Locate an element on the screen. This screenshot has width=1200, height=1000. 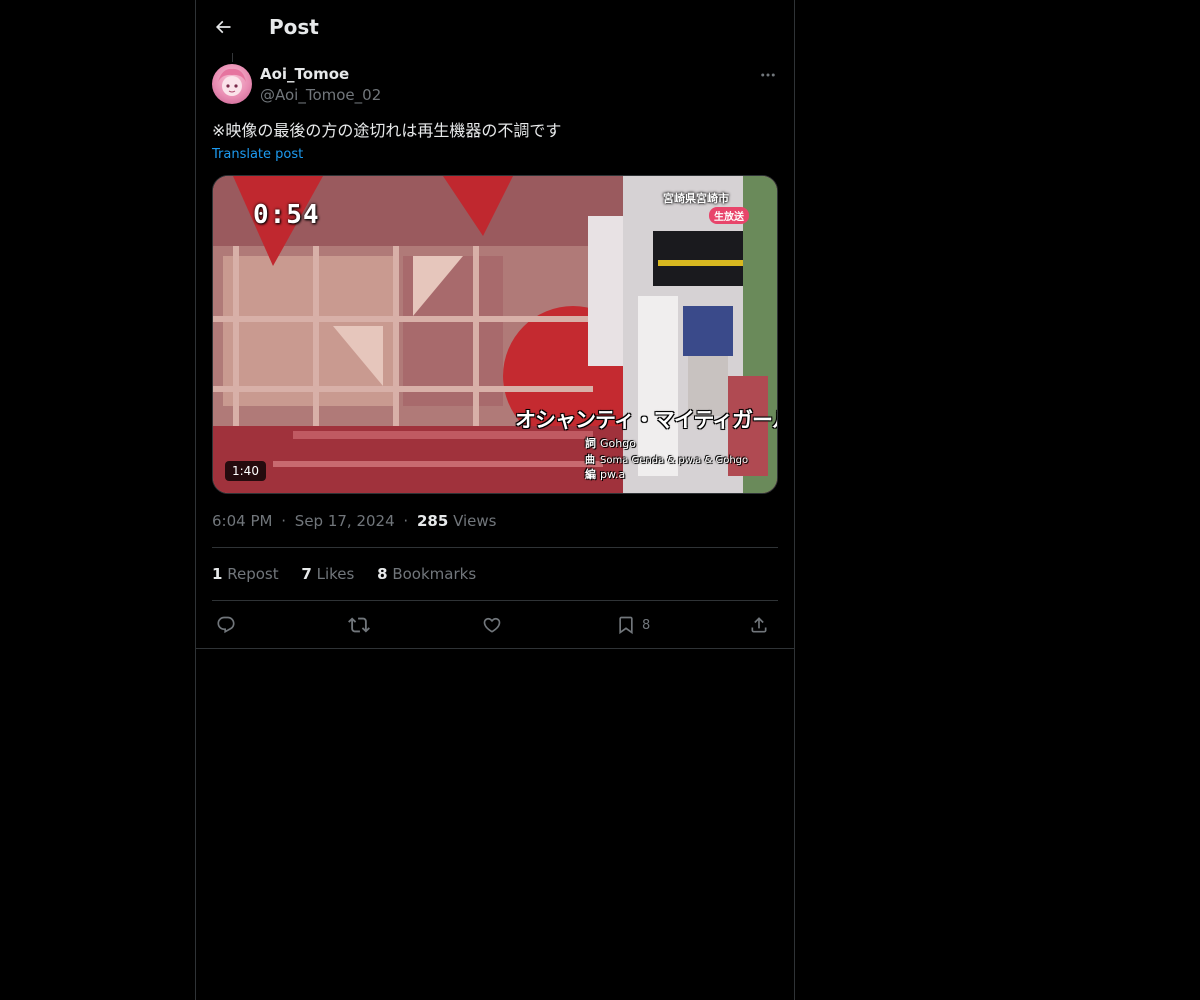
more-options-button is located at coordinates (768, 75).